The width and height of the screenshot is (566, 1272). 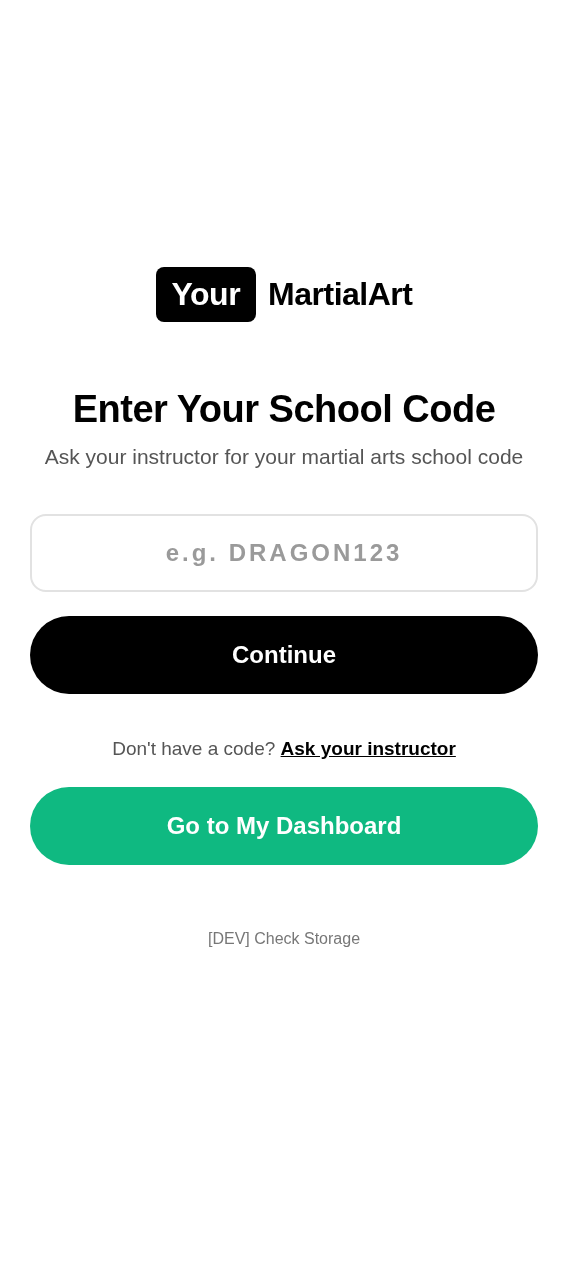 I want to click on logo-badge: Your, so click(x=206, y=294).